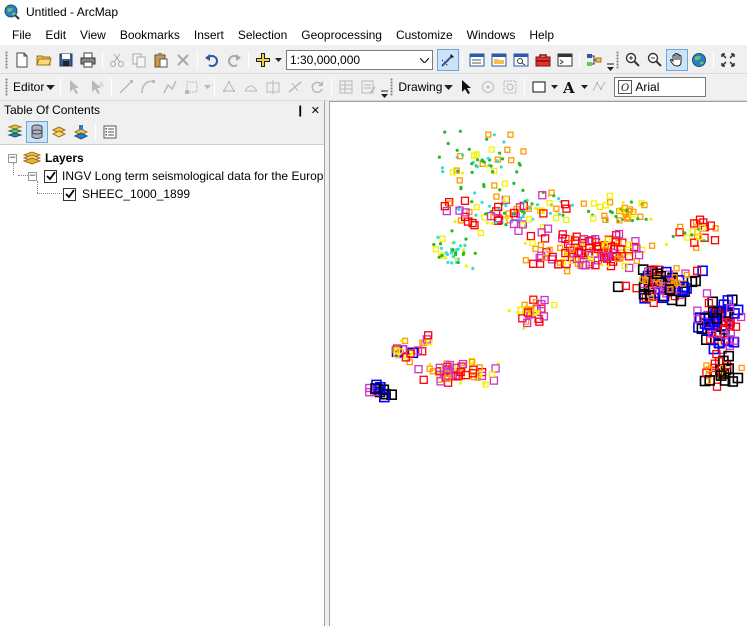  I want to click on toc-window-button, so click(477, 60).